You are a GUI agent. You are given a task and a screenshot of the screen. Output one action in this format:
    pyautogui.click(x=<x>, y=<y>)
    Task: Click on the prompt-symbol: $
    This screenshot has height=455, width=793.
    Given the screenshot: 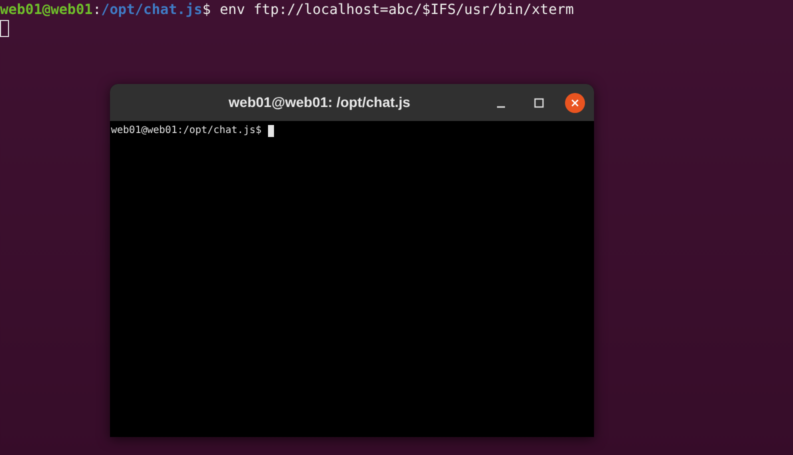 What is the action you would take?
    pyautogui.click(x=206, y=10)
    